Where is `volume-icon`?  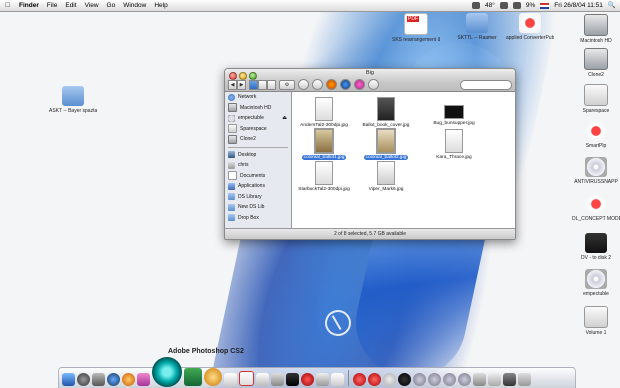
volume-icon is located at coordinates (503, 5).